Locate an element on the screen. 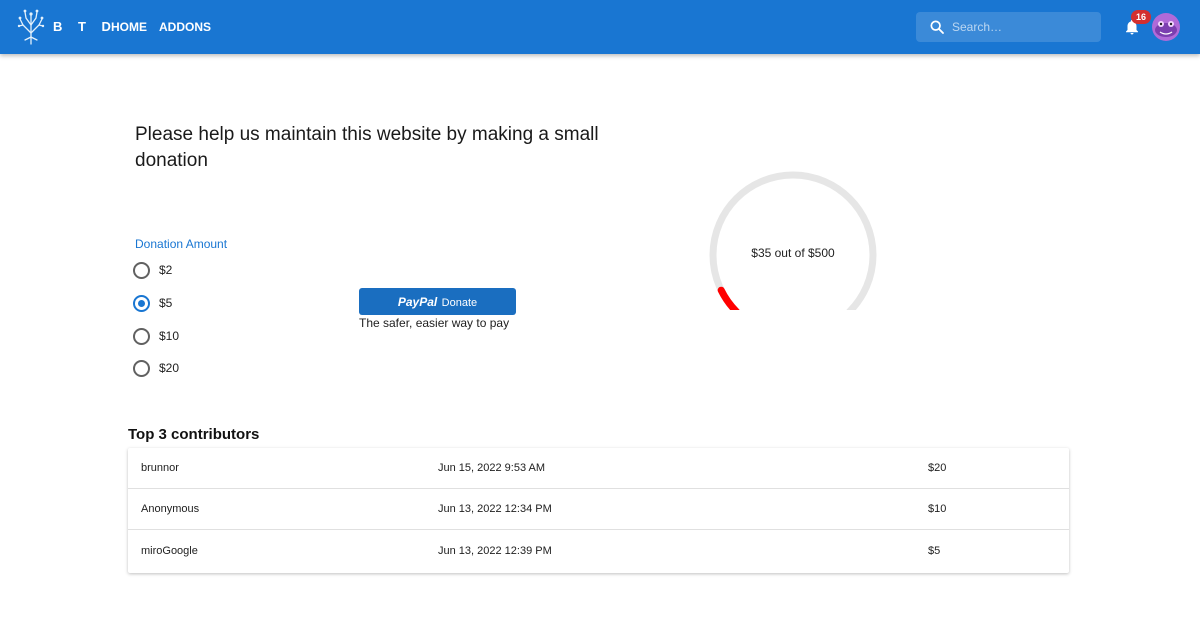 The image size is (1200, 633). gauge-fill is located at coordinates (728, 298).